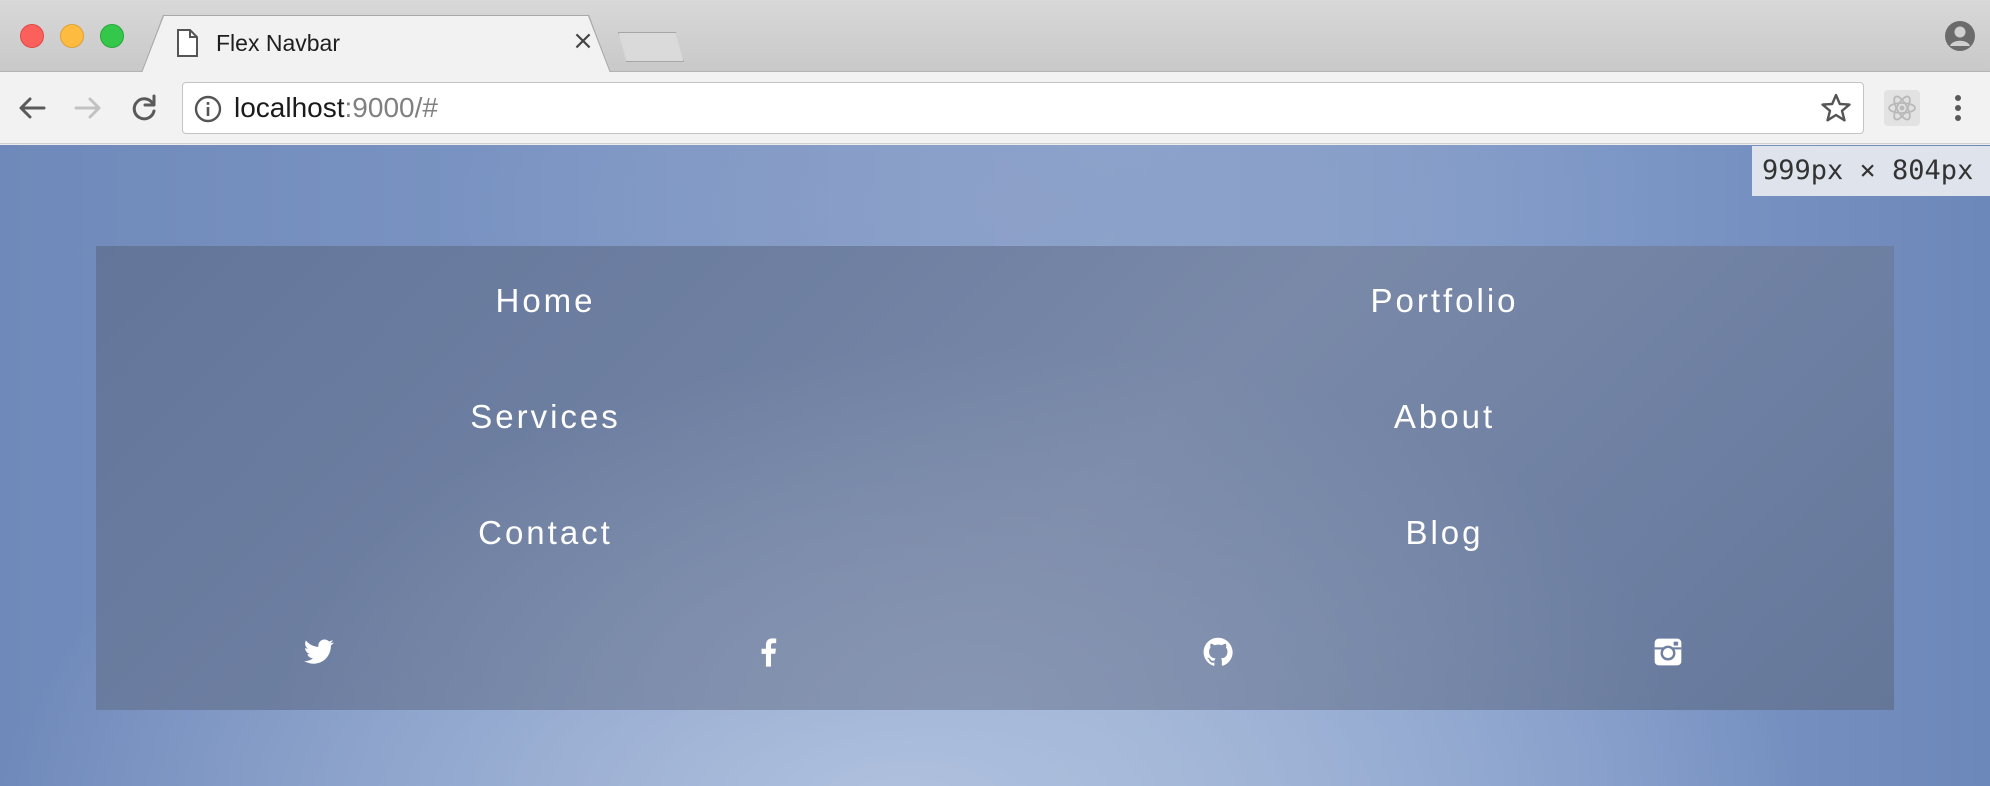 The height and width of the screenshot is (786, 1990). What do you see at coordinates (32, 36) in the screenshot?
I see `close-window-button` at bounding box center [32, 36].